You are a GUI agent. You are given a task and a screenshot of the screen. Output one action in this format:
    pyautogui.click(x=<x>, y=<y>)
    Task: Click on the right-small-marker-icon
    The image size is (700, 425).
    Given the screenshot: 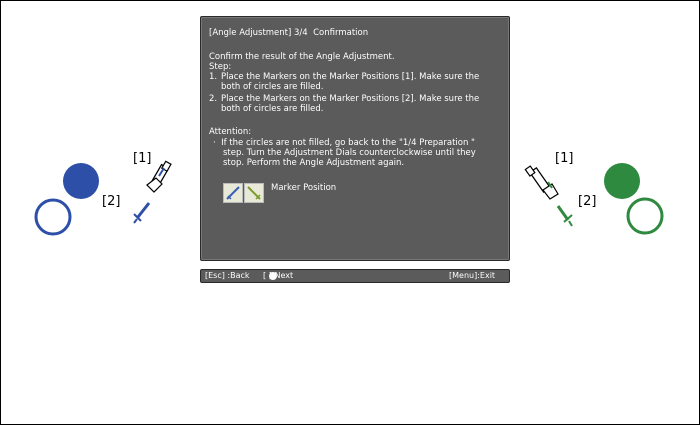 What is the action you would take?
    pyautogui.click(x=564, y=216)
    